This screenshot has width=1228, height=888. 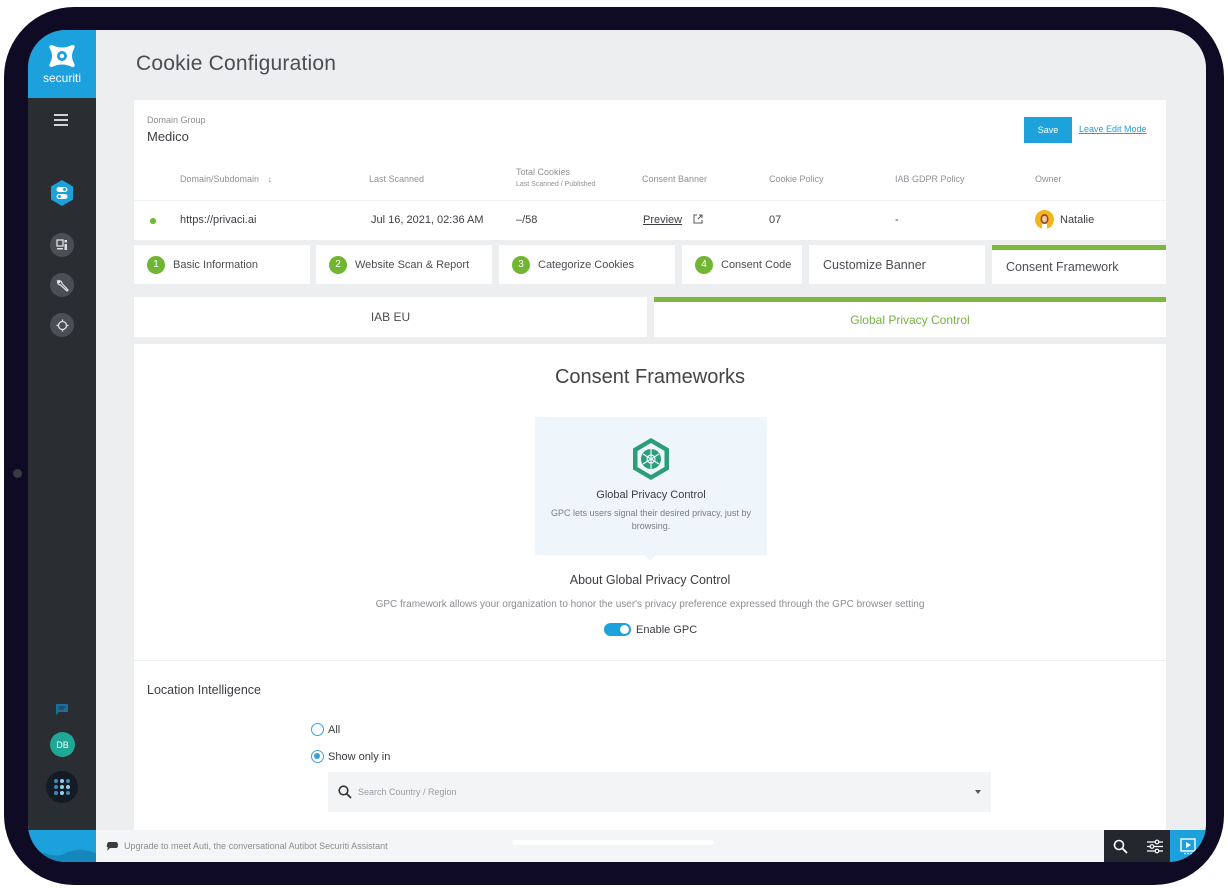 I want to click on cell-iab-gdpr: -, so click(x=897, y=220).